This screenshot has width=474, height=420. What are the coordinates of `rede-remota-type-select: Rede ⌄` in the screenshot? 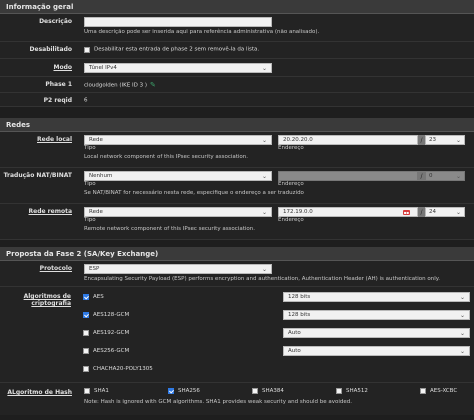 It's located at (178, 212).